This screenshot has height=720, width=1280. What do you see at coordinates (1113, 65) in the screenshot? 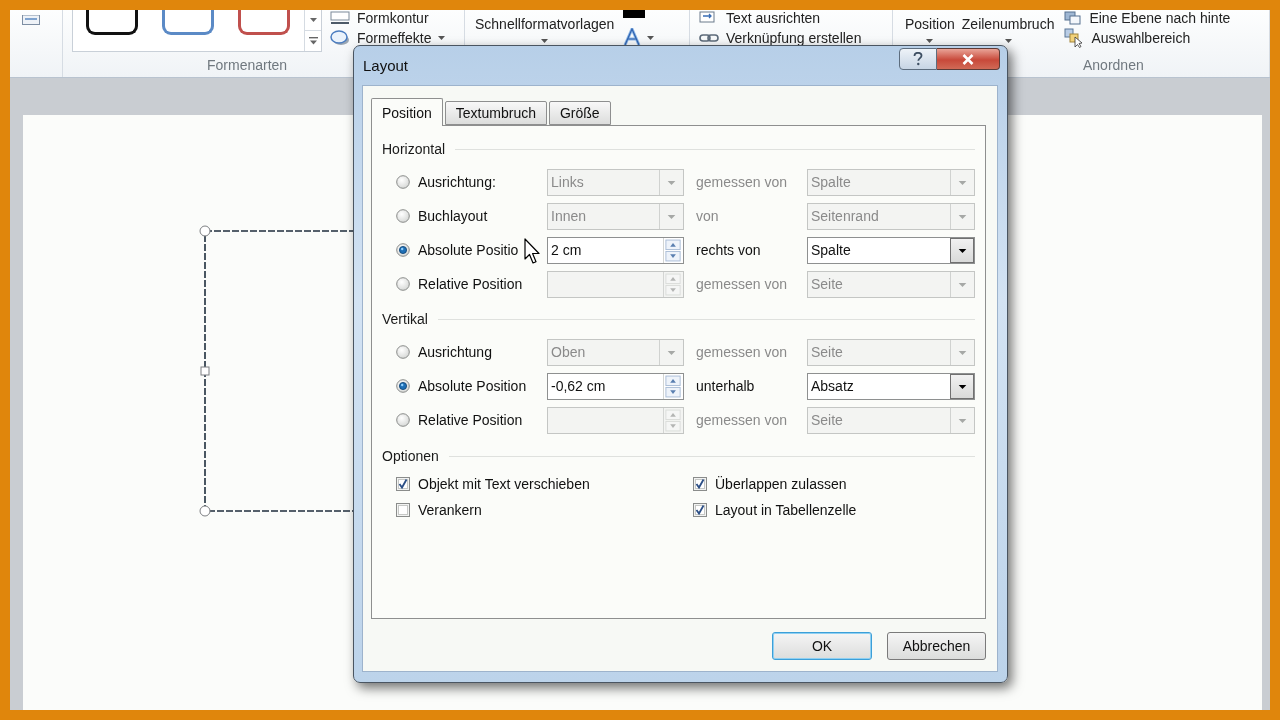
I see `group-label: Anordnen` at bounding box center [1113, 65].